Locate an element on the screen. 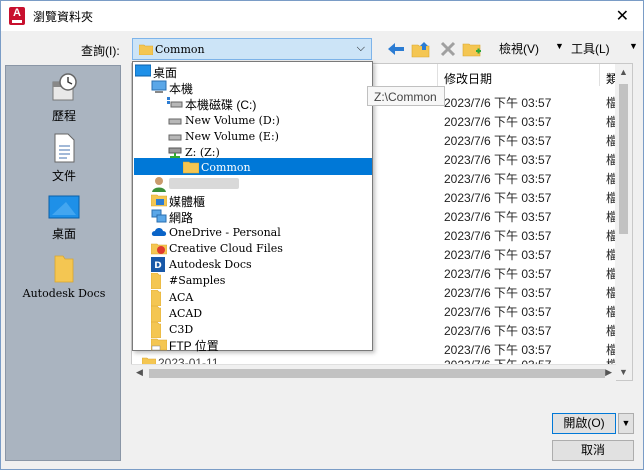 The image size is (644, 470). place-label: 文件 is located at coordinates (63, 176).